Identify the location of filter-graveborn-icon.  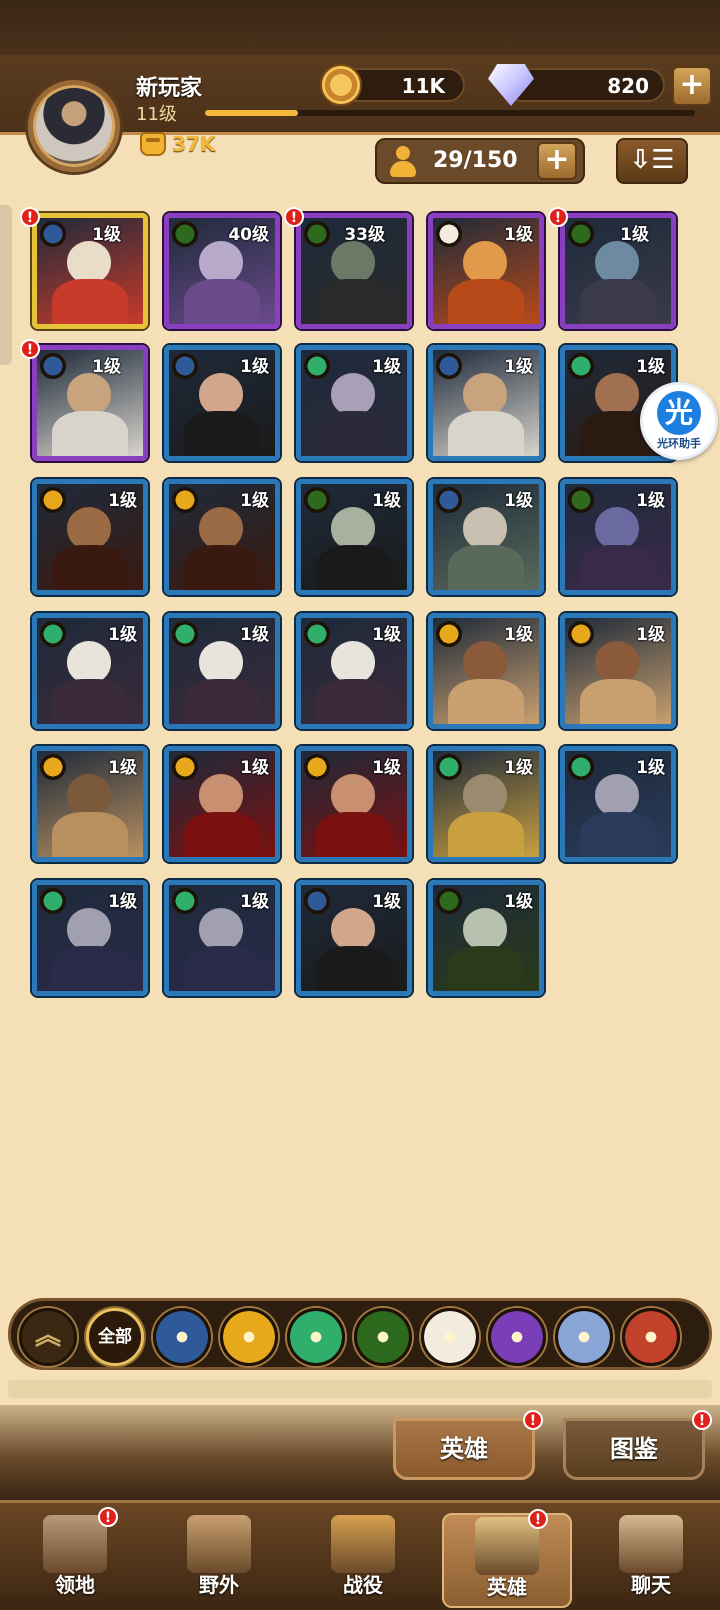
(383, 1337).